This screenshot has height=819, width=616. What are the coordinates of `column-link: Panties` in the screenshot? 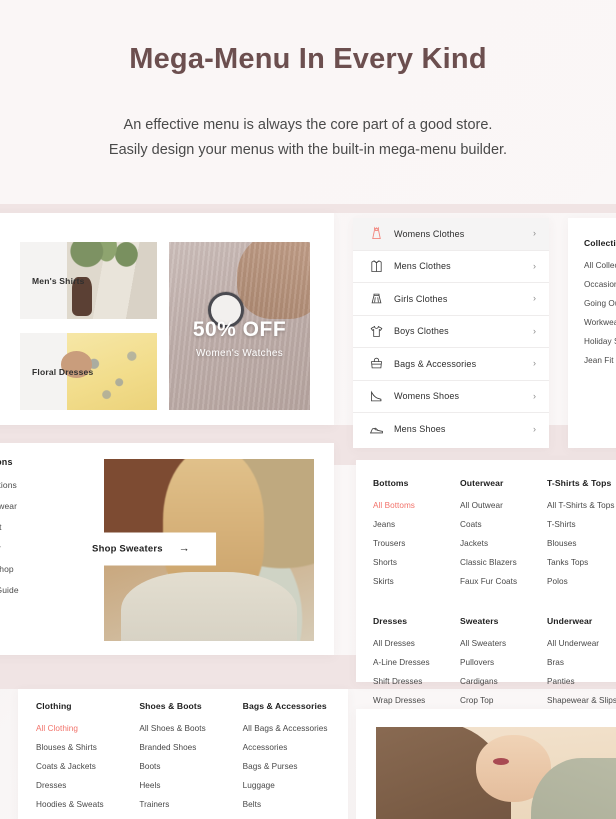 It's located at (581, 681).